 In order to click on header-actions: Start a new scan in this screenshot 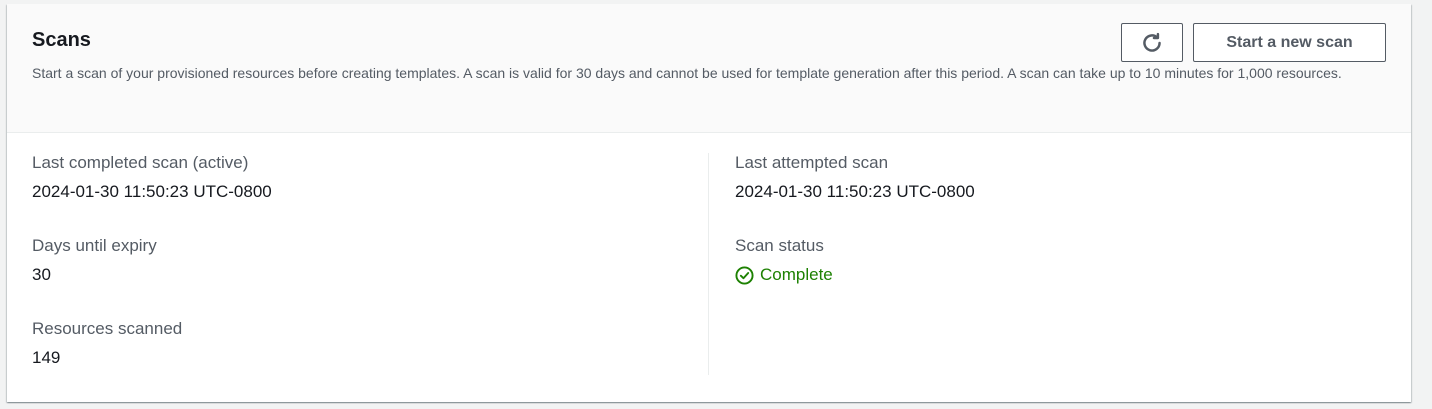, I will do `click(1253, 42)`.